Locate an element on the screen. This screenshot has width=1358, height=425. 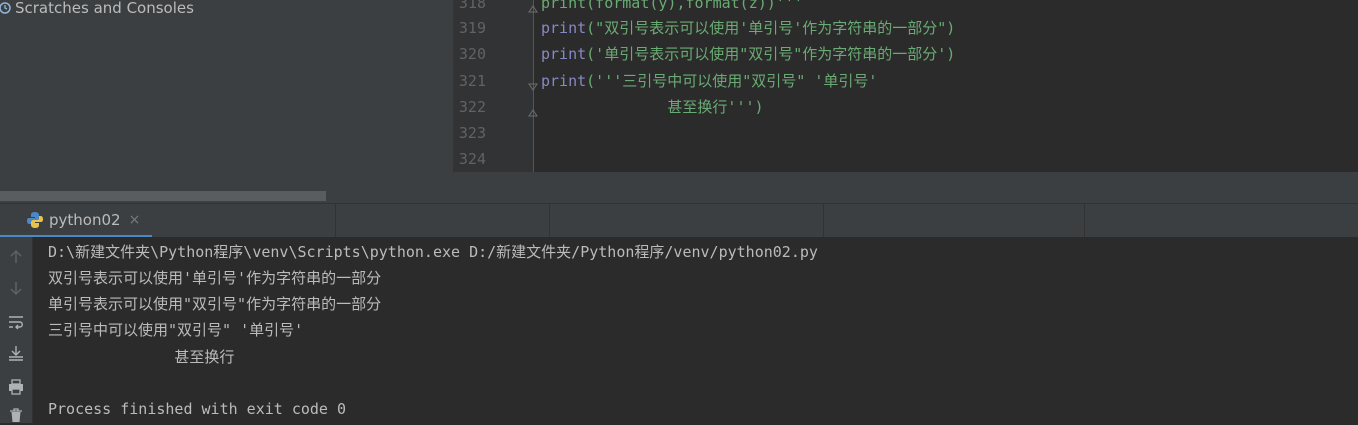
code-line: 319 print("双引号表示可以使用'单引号'作为字符串的一部分") is located at coordinates (905, 28).